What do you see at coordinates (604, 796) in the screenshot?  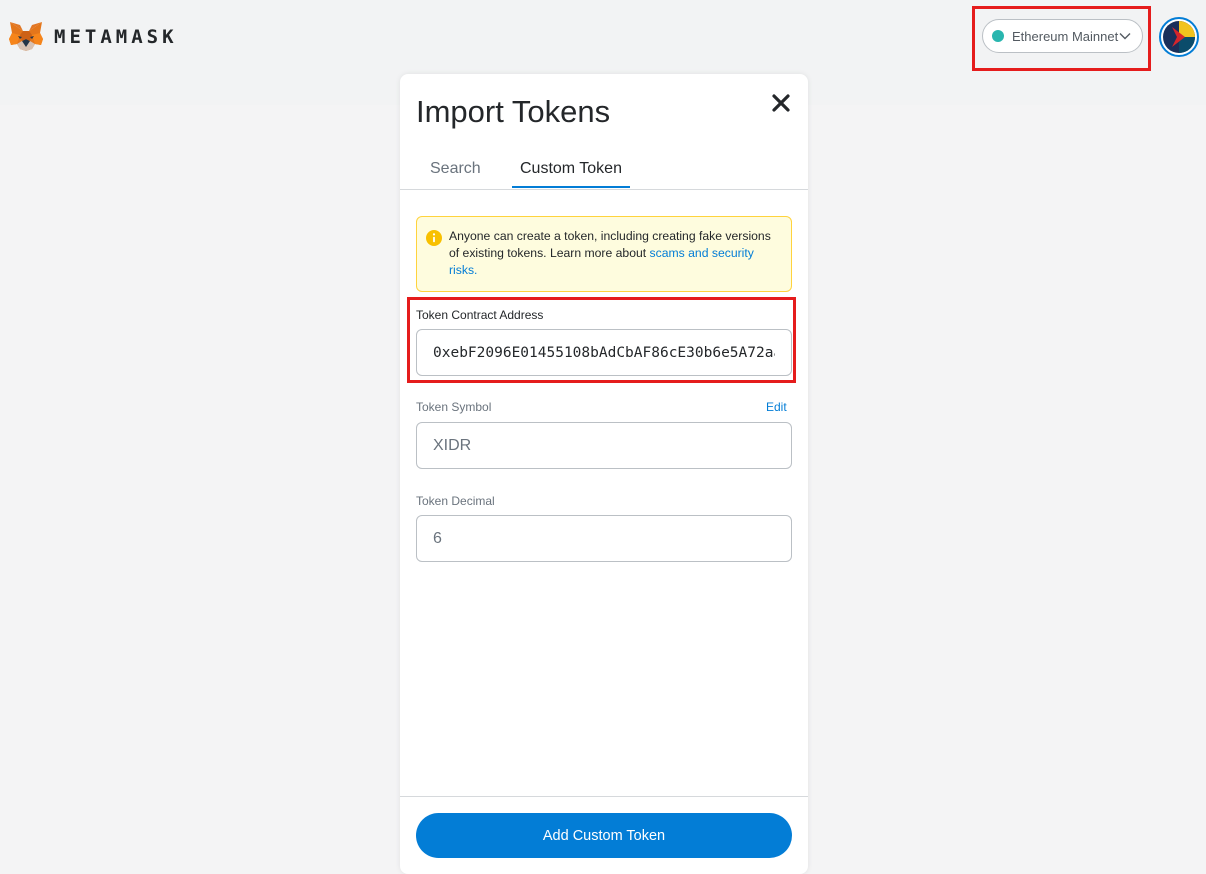 I see `footer-divider` at bounding box center [604, 796].